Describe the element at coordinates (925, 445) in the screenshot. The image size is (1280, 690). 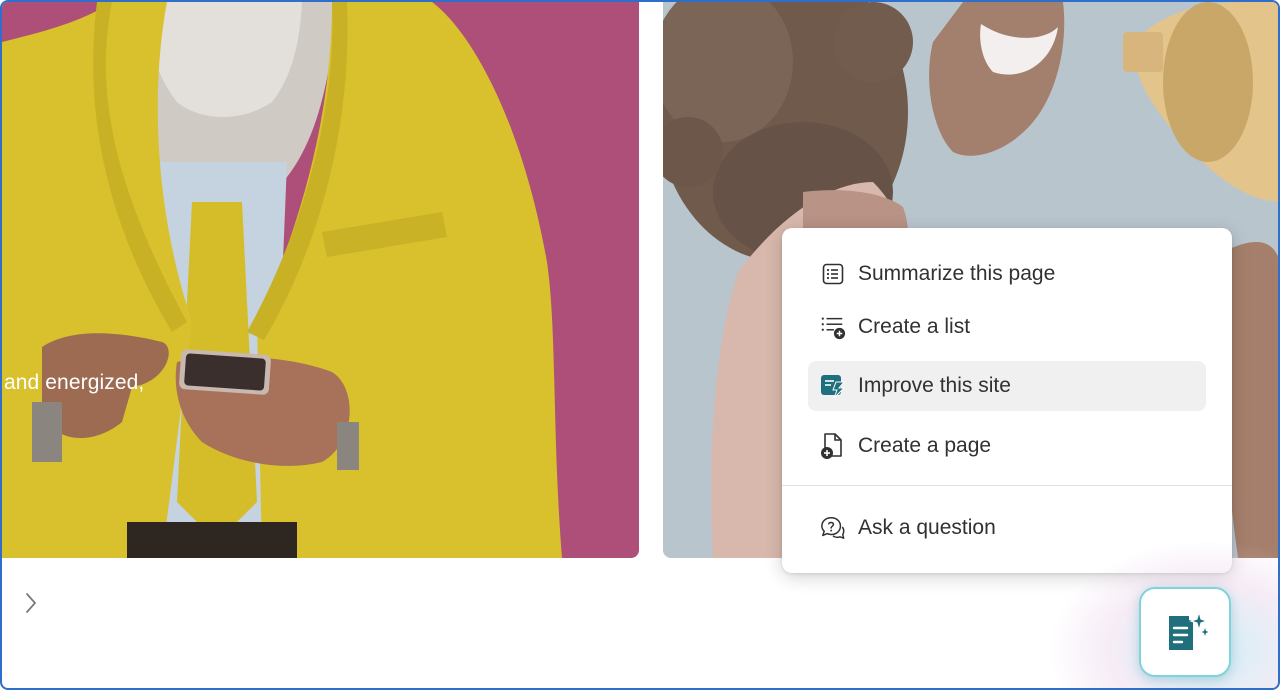
I see `menu-item-label: Create a page` at that location.